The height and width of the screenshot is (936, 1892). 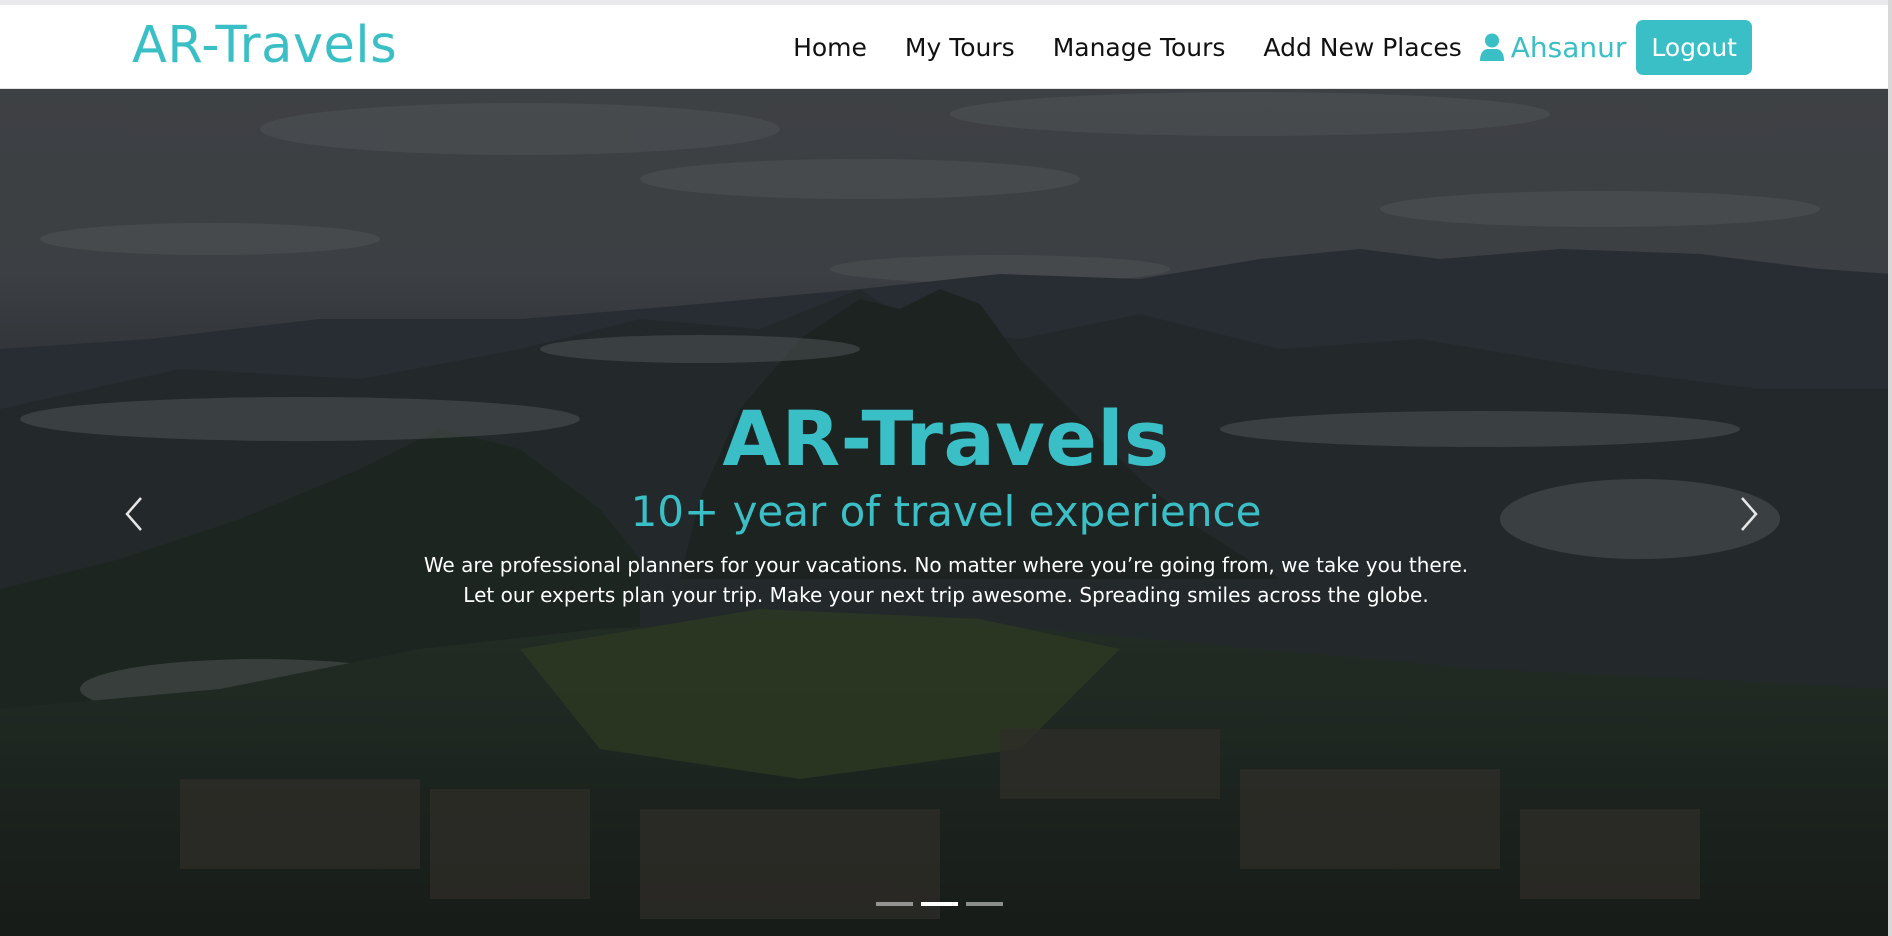 I want to click on logout-button: Logout, so click(x=1694, y=47).